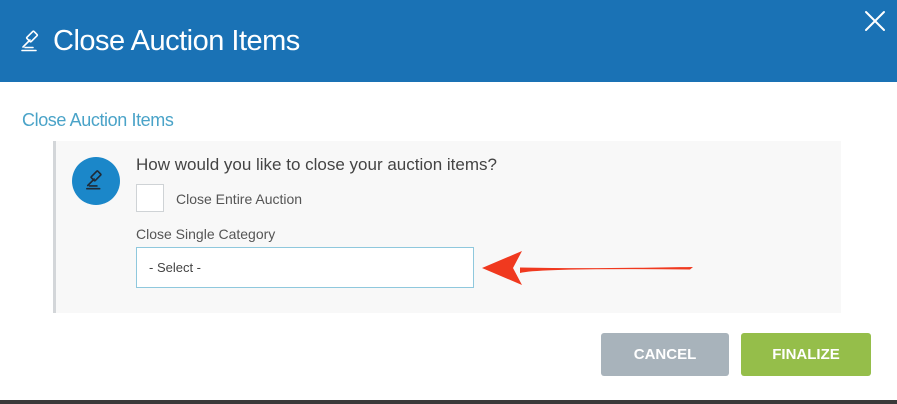 This screenshot has width=897, height=404. What do you see at coordinates (239, 199) in the screenshot?
I see `close-entire-auction-label: Close Entire Auction` at bounding box center [239, 199].